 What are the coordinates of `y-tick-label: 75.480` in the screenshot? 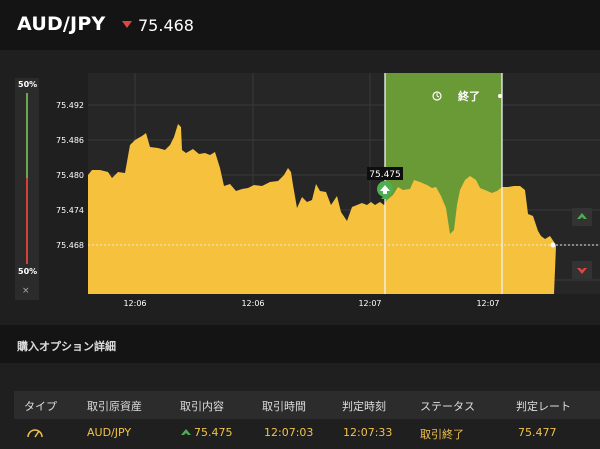 It's located at (70, 175).